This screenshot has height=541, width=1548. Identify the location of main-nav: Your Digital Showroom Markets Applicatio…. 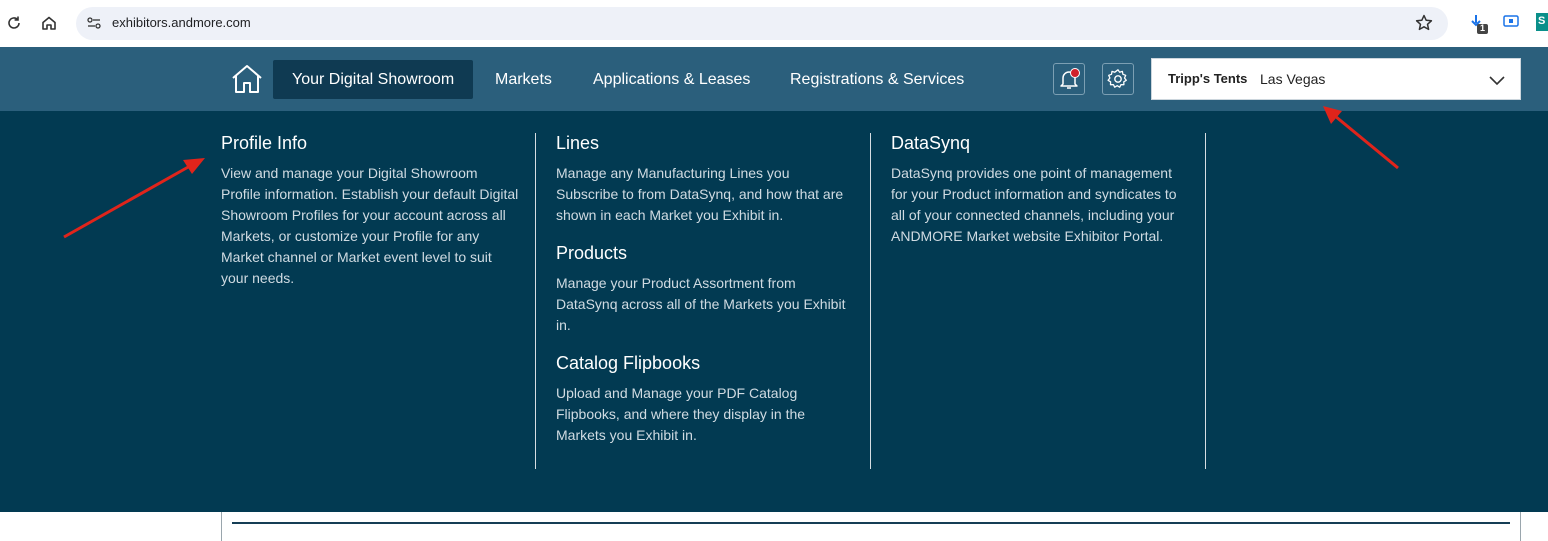
(774, 79).